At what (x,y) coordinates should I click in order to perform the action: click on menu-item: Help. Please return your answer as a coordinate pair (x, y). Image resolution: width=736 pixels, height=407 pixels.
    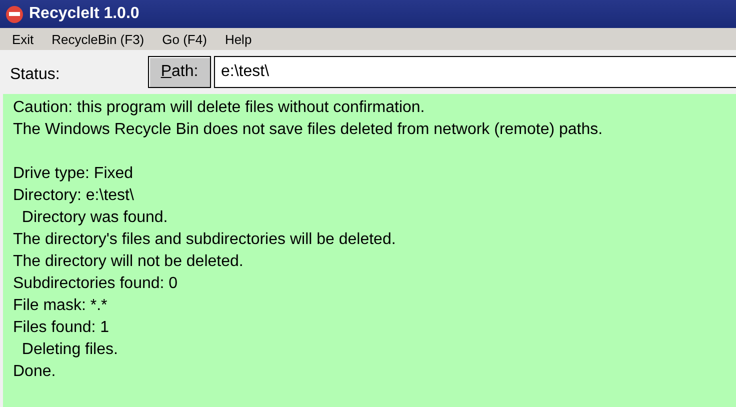
    Looking at the image, I should click on (242, 39).